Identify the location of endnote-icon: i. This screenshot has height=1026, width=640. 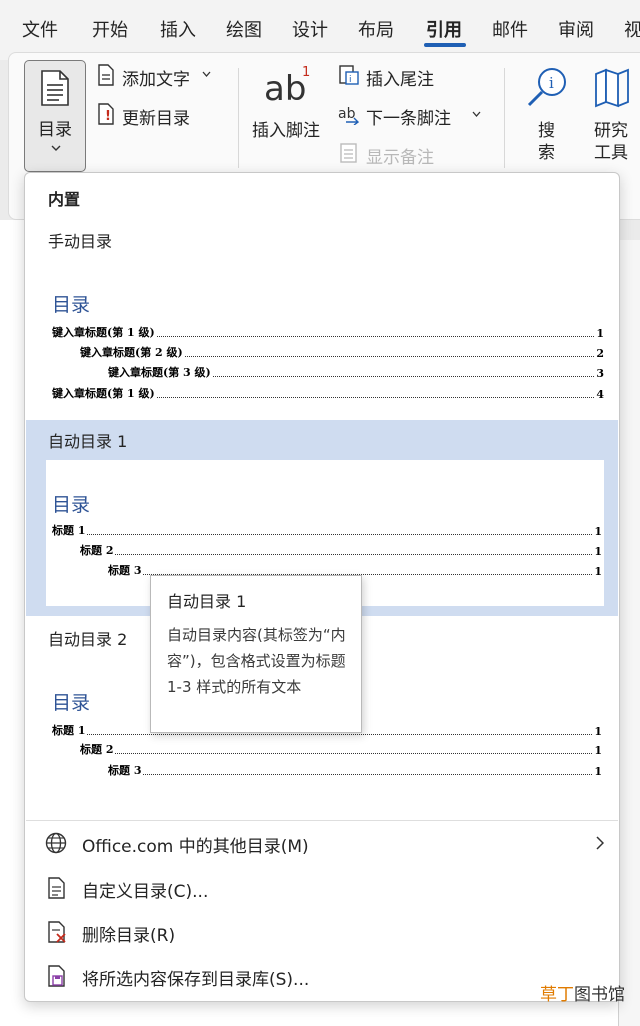
(349, 75).